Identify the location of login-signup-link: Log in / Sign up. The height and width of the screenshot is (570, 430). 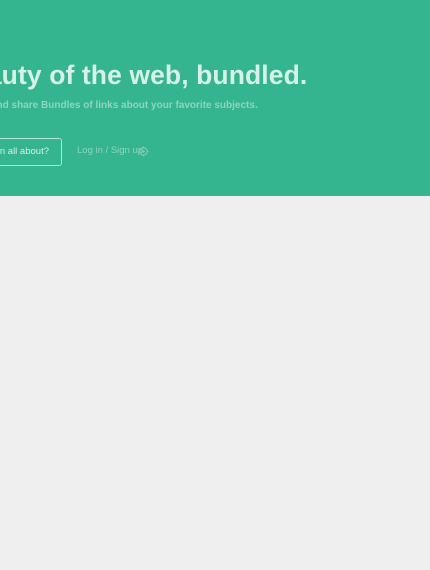
(110, 150).